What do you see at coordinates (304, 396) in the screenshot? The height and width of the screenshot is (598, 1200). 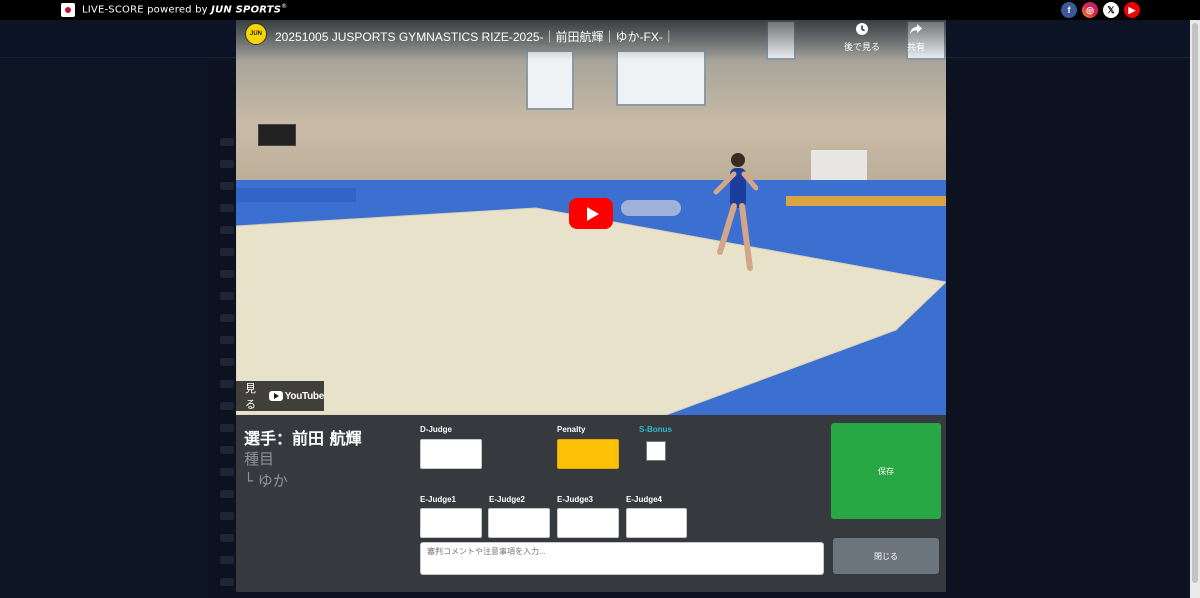 I see `youtube-wordmark: YouTube` at bounding box center [304, 396].